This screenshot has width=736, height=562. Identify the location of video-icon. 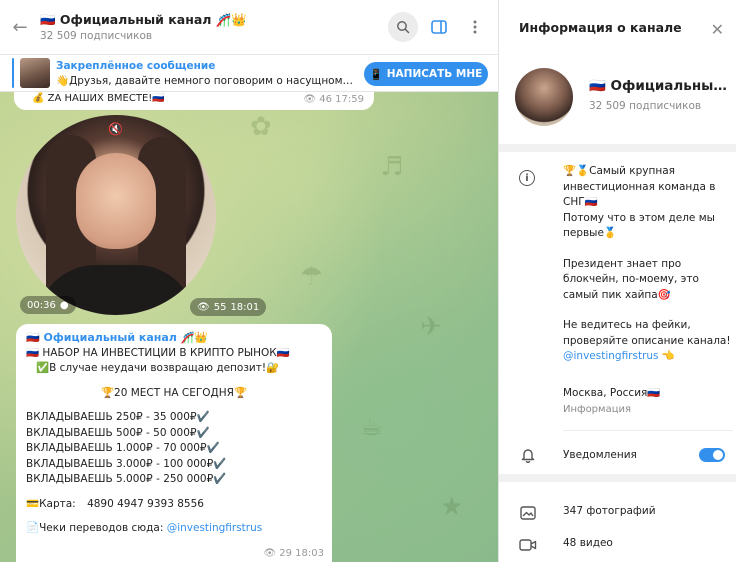
(528, 545).